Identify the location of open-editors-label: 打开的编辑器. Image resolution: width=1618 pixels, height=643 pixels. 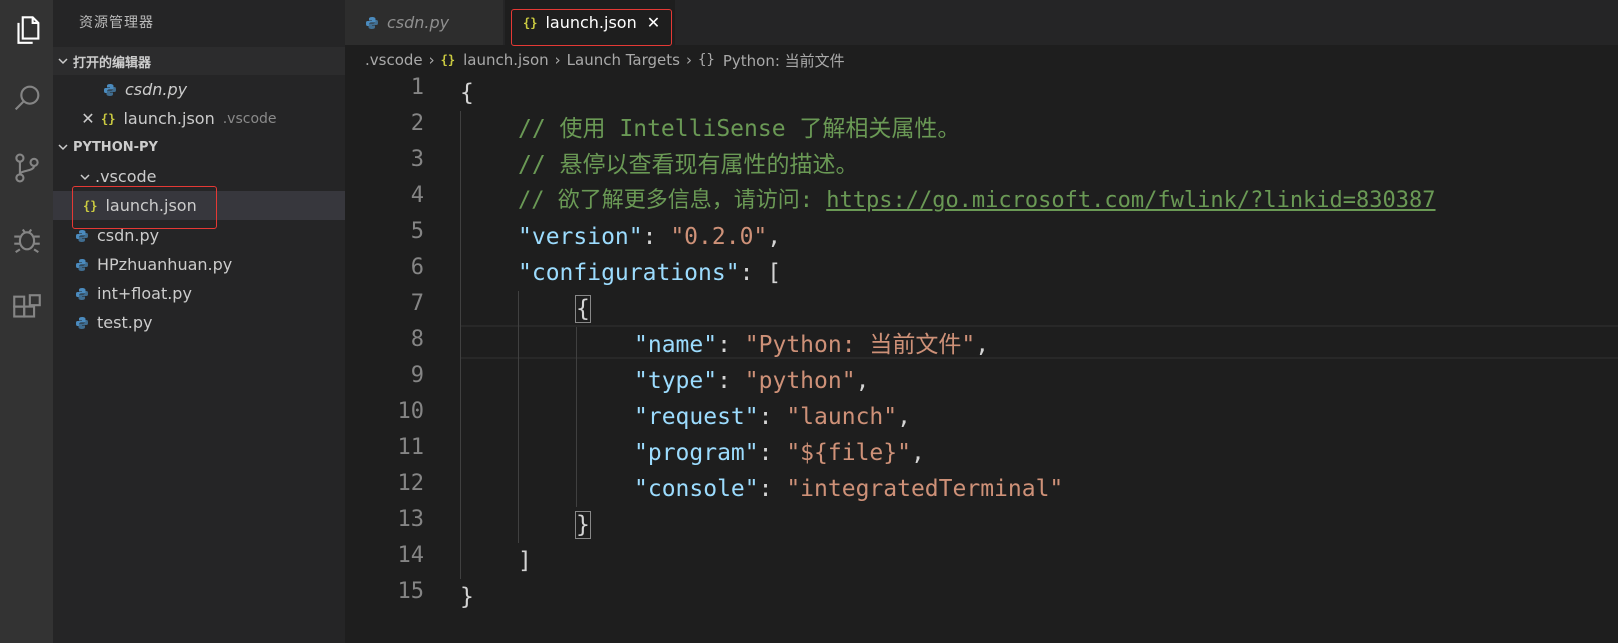
(112, 63).